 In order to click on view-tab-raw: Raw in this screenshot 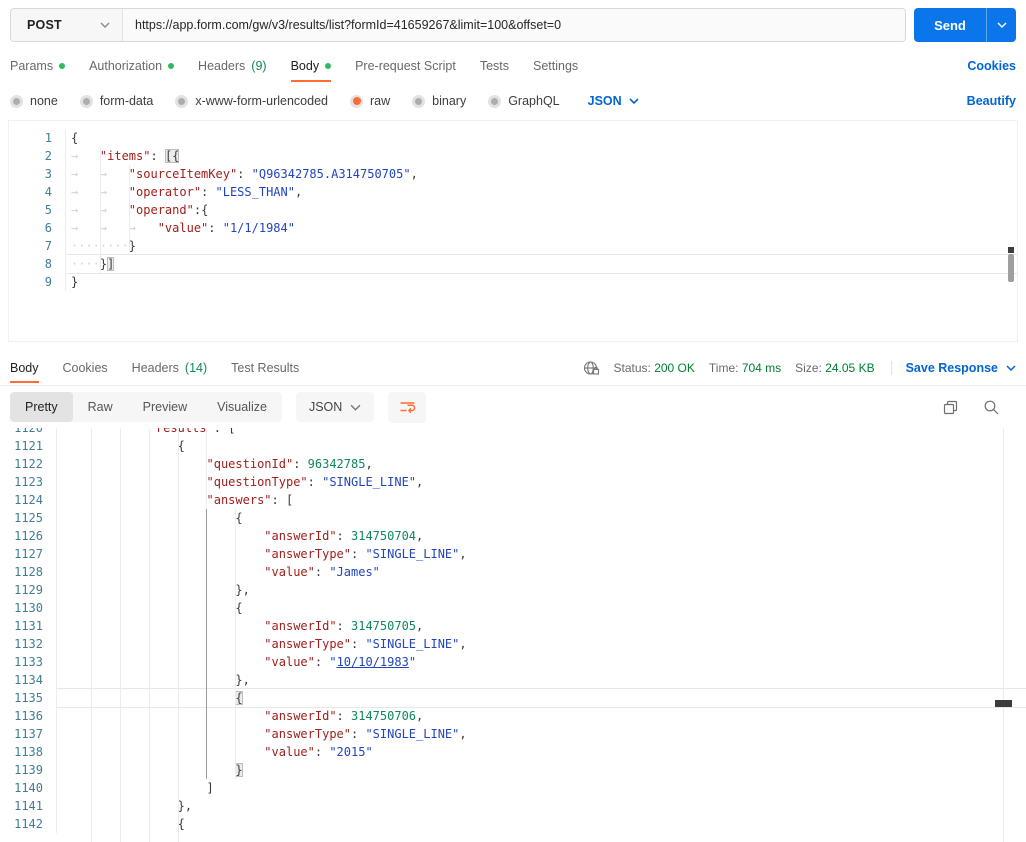, I will do `click(100, 407)`.